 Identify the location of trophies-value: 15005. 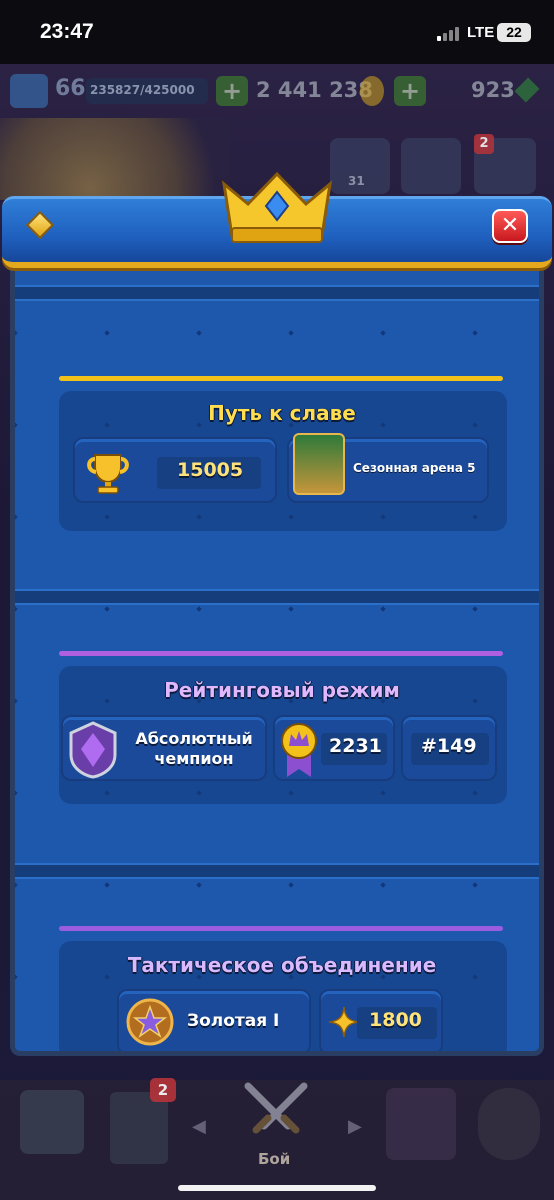
(210, 470).